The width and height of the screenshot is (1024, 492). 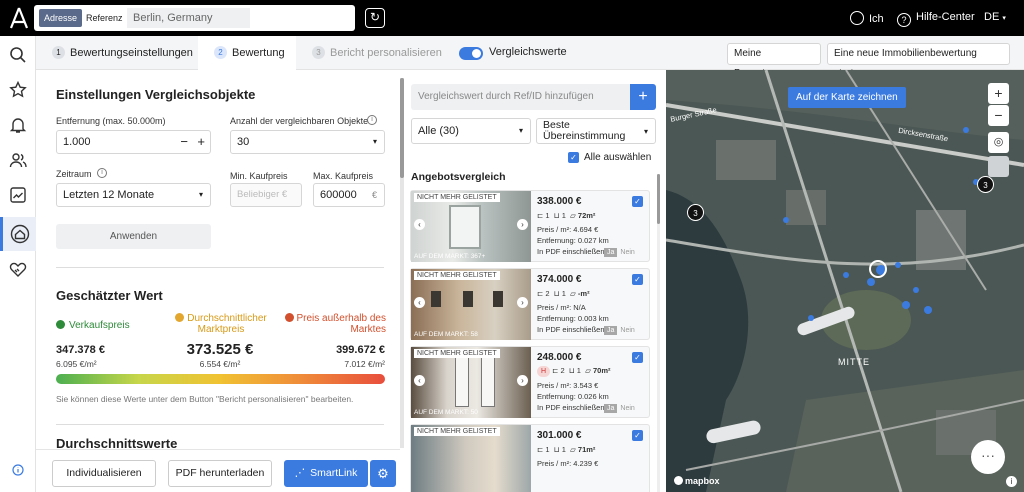 What do you see at coordinates (133, 195) in the screenshot?
I see `period-select: Letzten 12 Monate ▾` at bounding box center [133, 195].